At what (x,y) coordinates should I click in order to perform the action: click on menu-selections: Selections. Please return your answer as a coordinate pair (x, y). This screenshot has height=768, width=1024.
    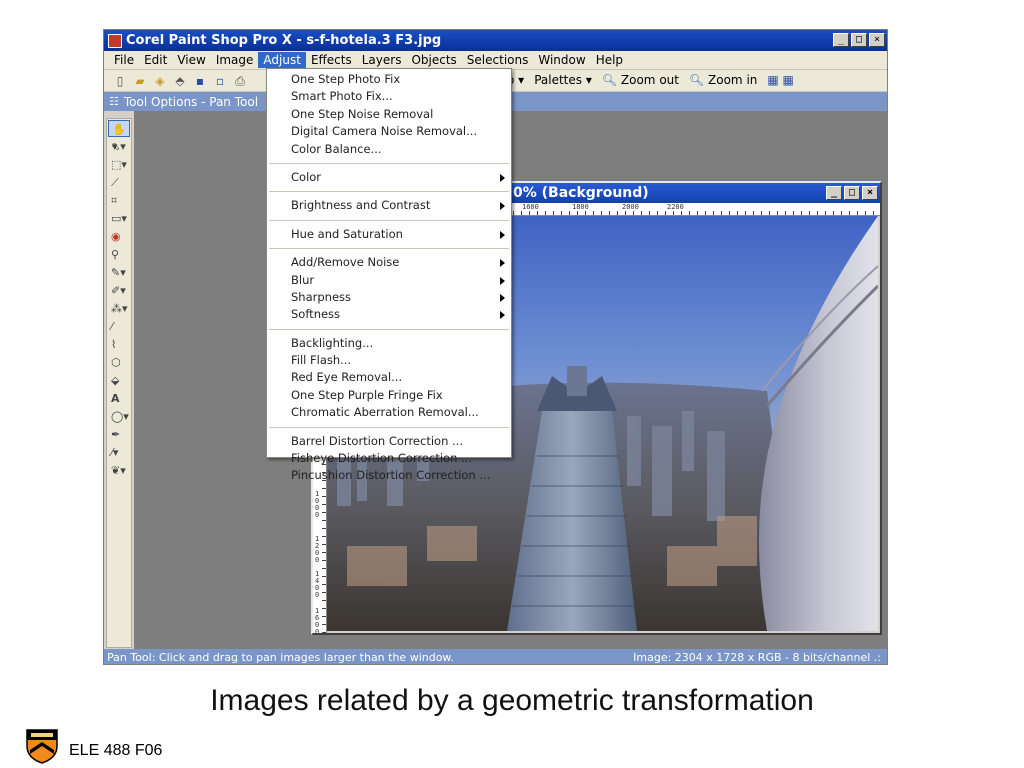
    Looking at the image, I should click on (498, 60).